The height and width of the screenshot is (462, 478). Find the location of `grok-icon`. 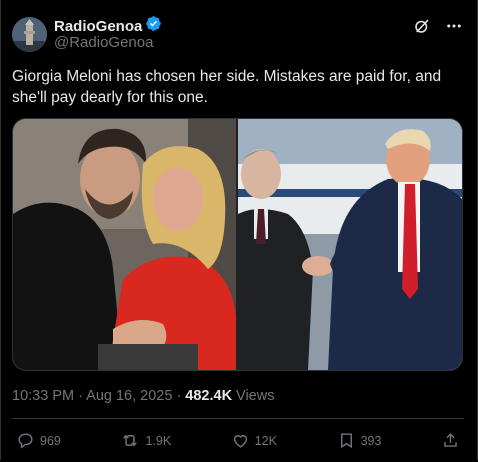

grok-icon is located at coordinates (422, 26).